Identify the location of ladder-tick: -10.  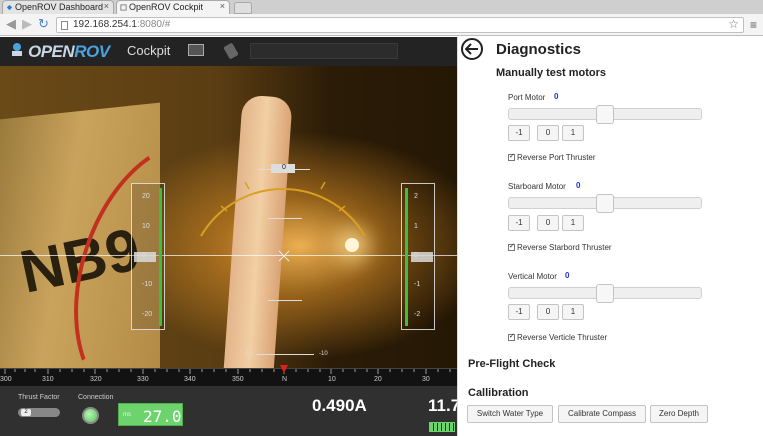
(147, 284).